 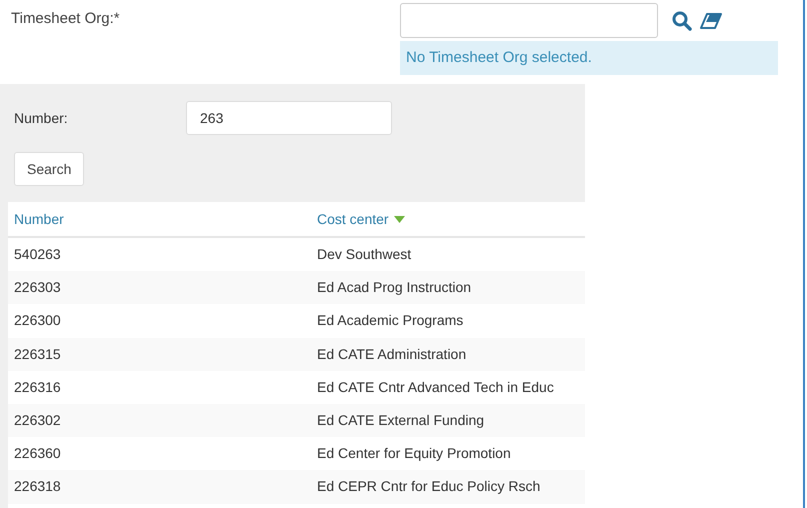 What do you see at coordinates (435, 386) in the screenshot?
I see `table-cell: Ed CATE Cntr Advanced Tech in Educ` at bounding box center [435, 386].